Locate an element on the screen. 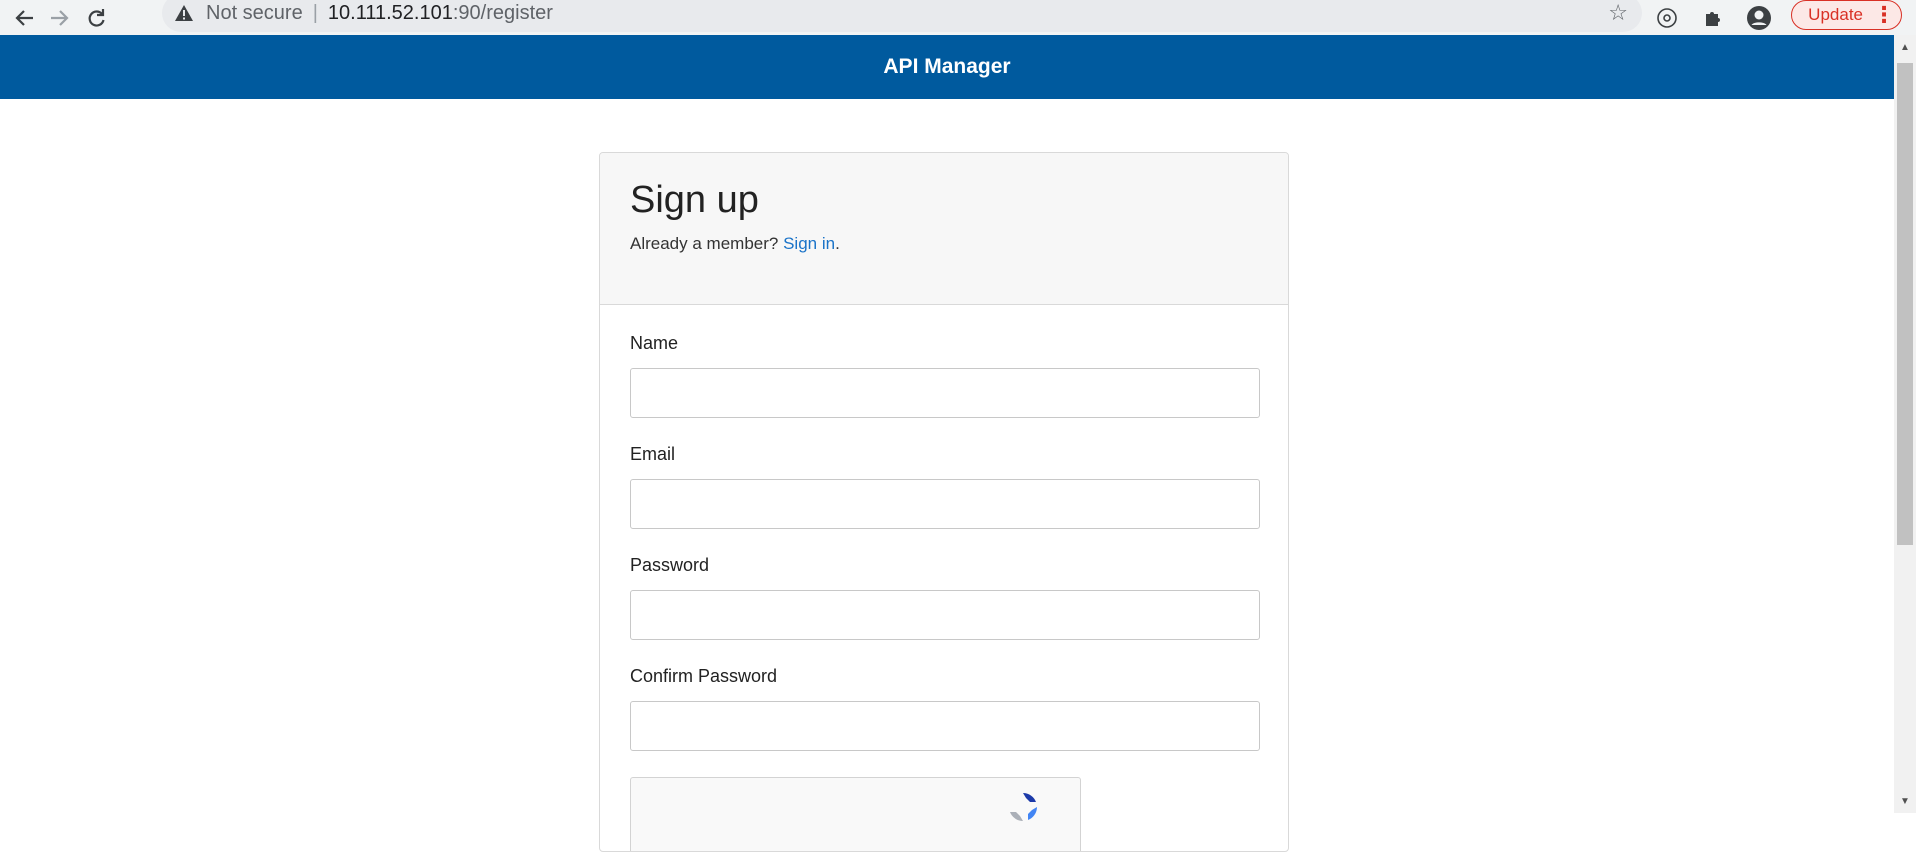 The width and height of the screenshot is (1916, 852). confirm-password-label: Confirm Password is located at coordinates (704, 676).